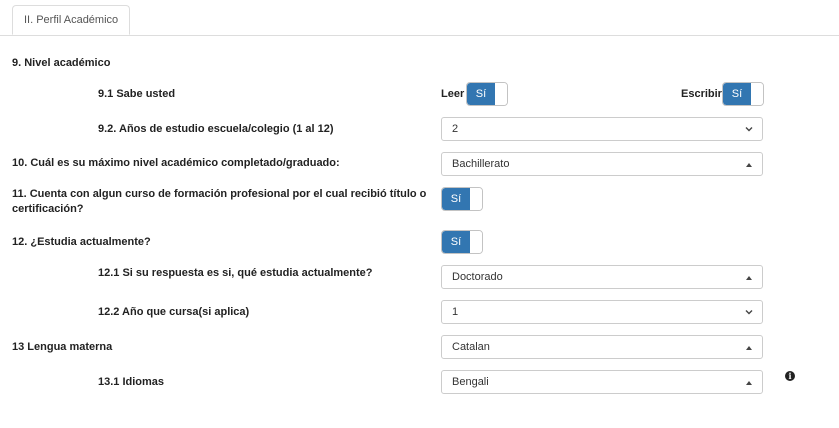 Image resolution: width=839 pixels, height=428 pixels. Describe the element at coordinates (61, 63) in the screenshot. I see `section-title: 9. Nivel académico` at that location.